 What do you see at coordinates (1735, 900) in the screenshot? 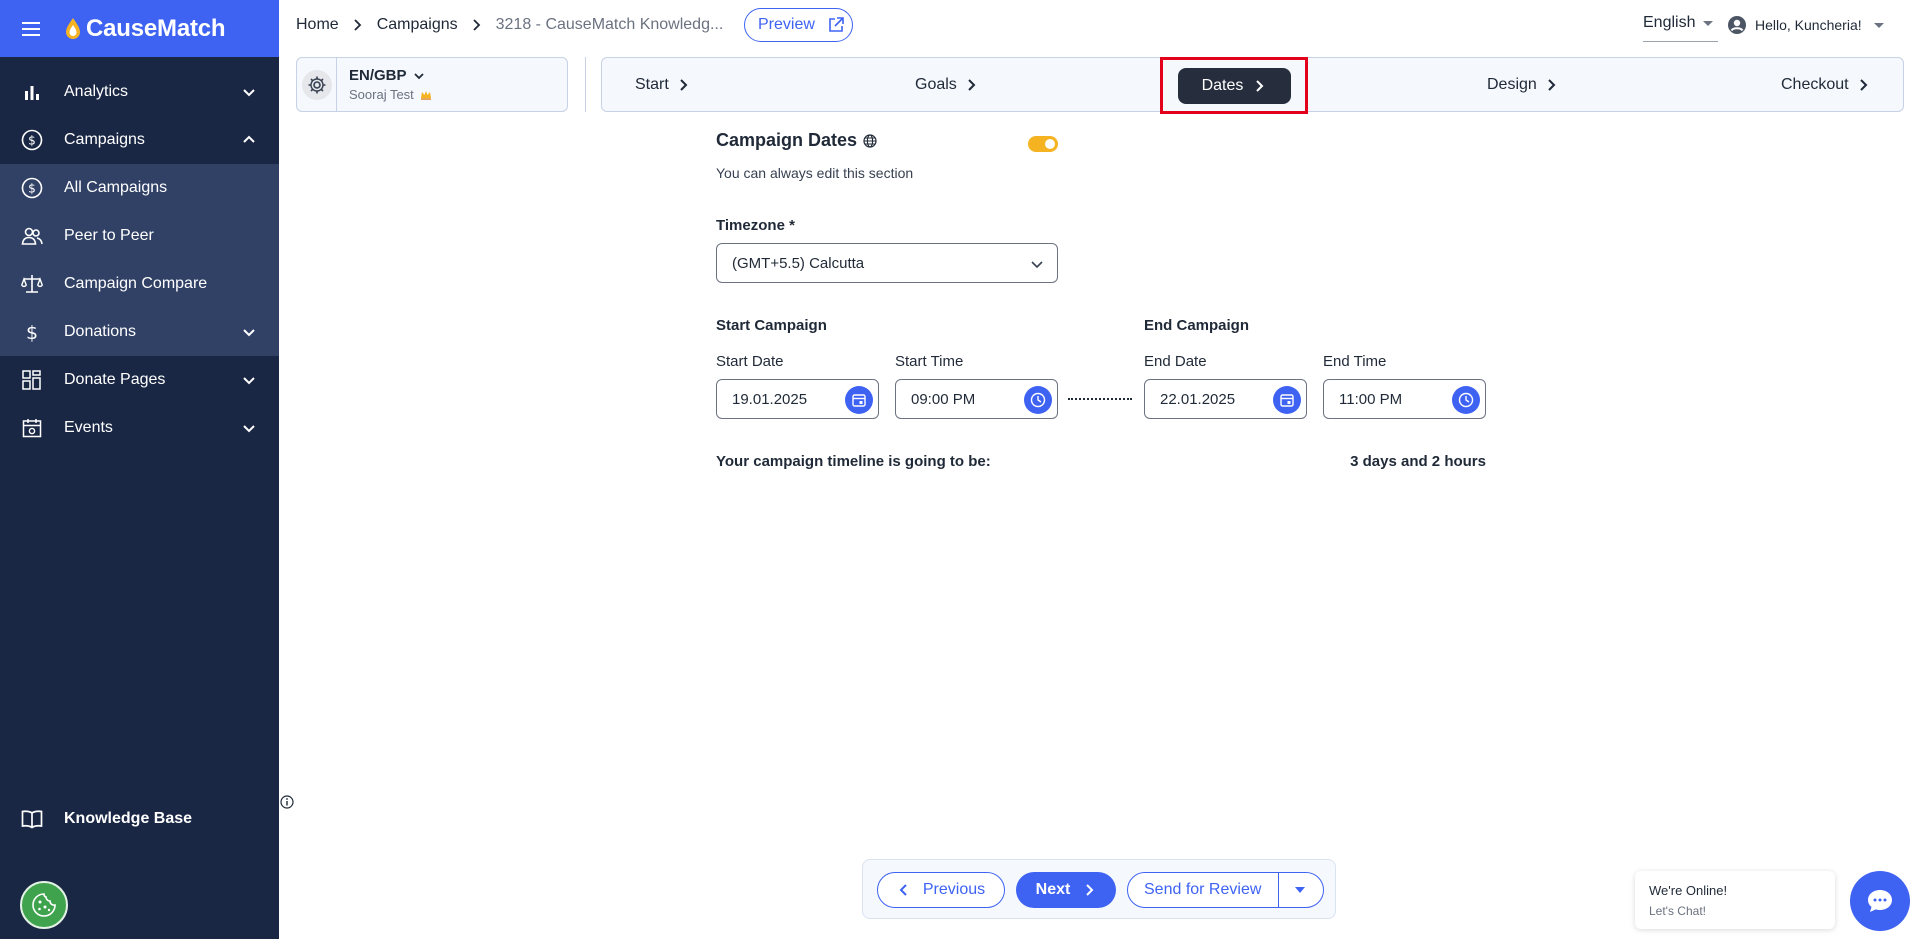
I see `chat-prompt: We're Online! Let's Chat!` at bounding box center [1735, 900].